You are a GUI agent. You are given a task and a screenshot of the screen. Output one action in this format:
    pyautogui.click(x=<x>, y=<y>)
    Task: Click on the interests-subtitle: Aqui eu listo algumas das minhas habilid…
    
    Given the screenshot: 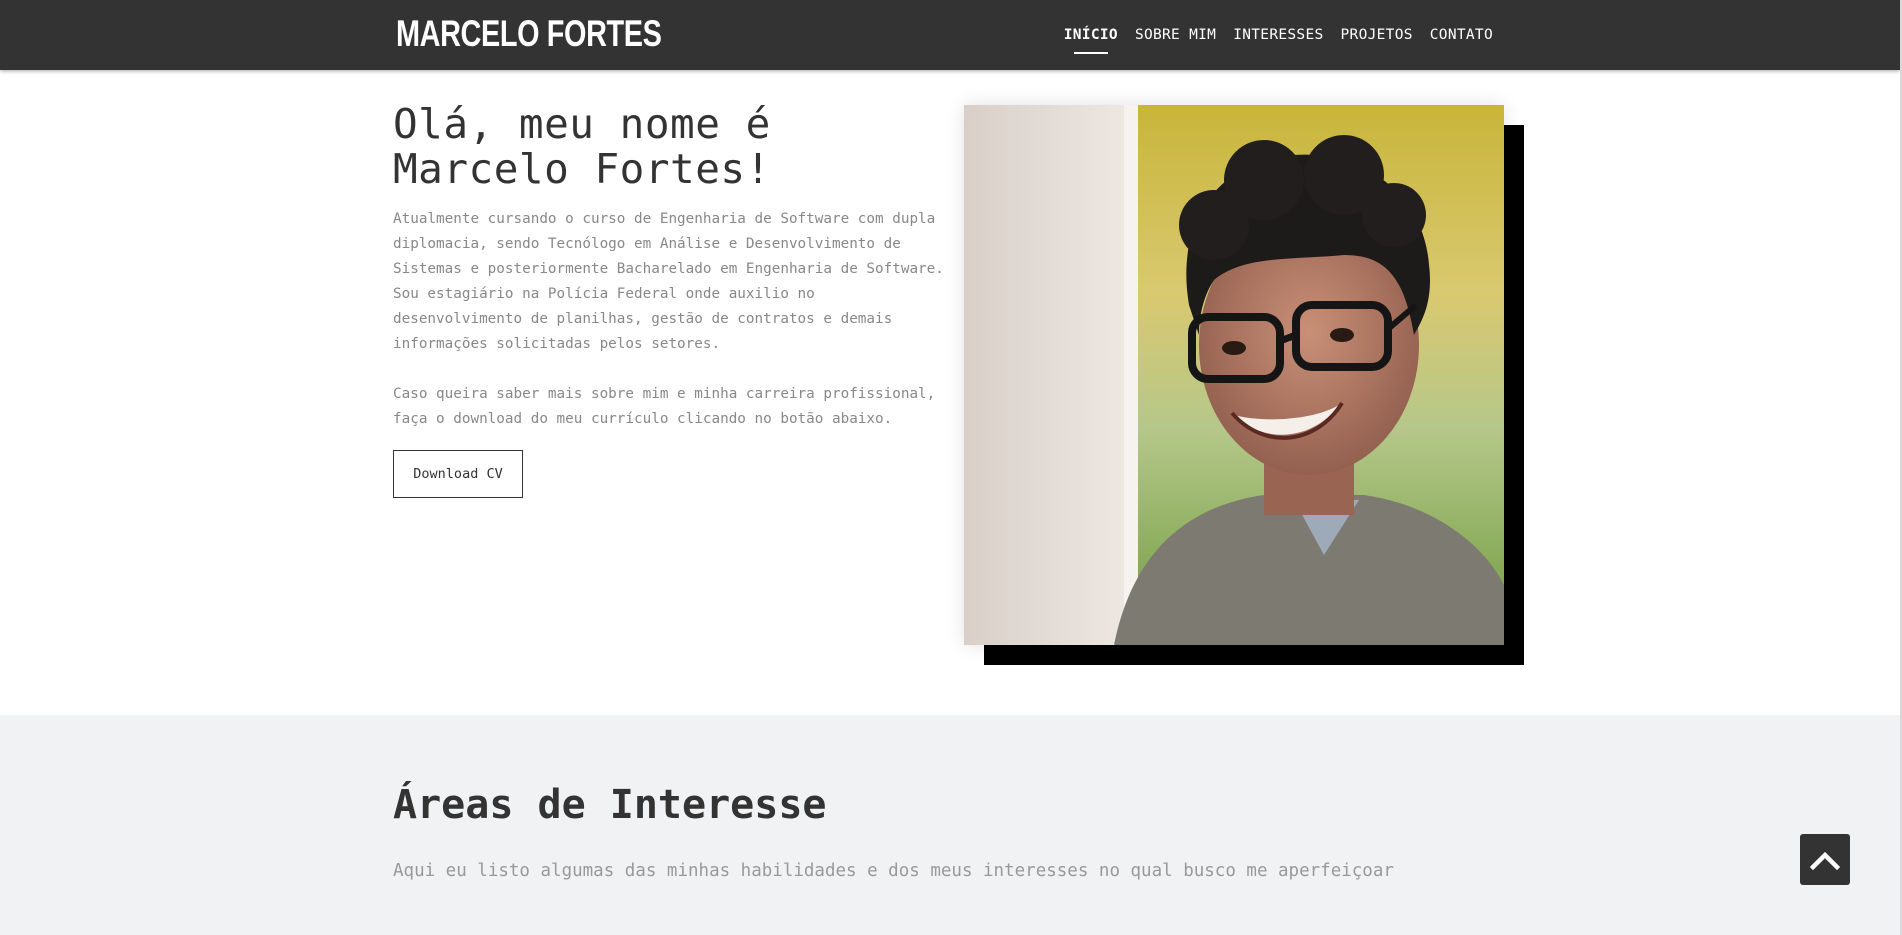 What is the action you would take?
    pyautogui.click(x=893, y=871)
    